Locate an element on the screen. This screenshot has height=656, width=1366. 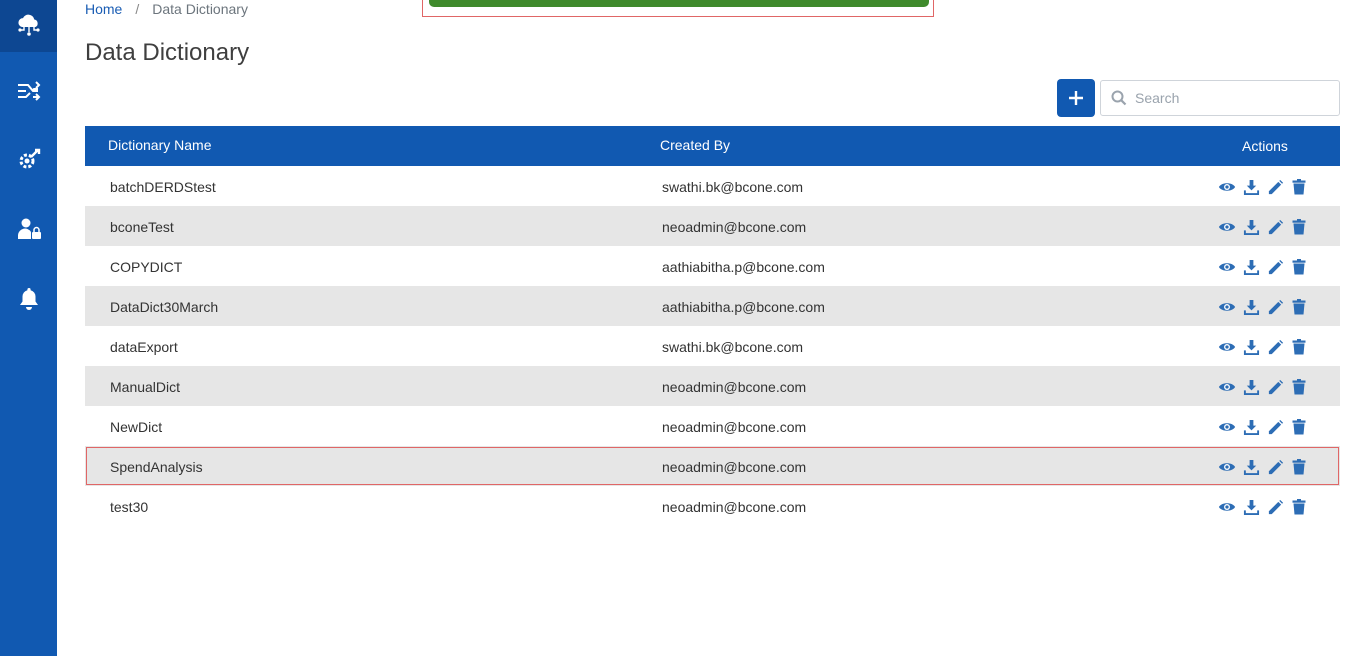
table-row: batchDERDStest swathi.bk@bcone.com is located at coordinates (712, 186).